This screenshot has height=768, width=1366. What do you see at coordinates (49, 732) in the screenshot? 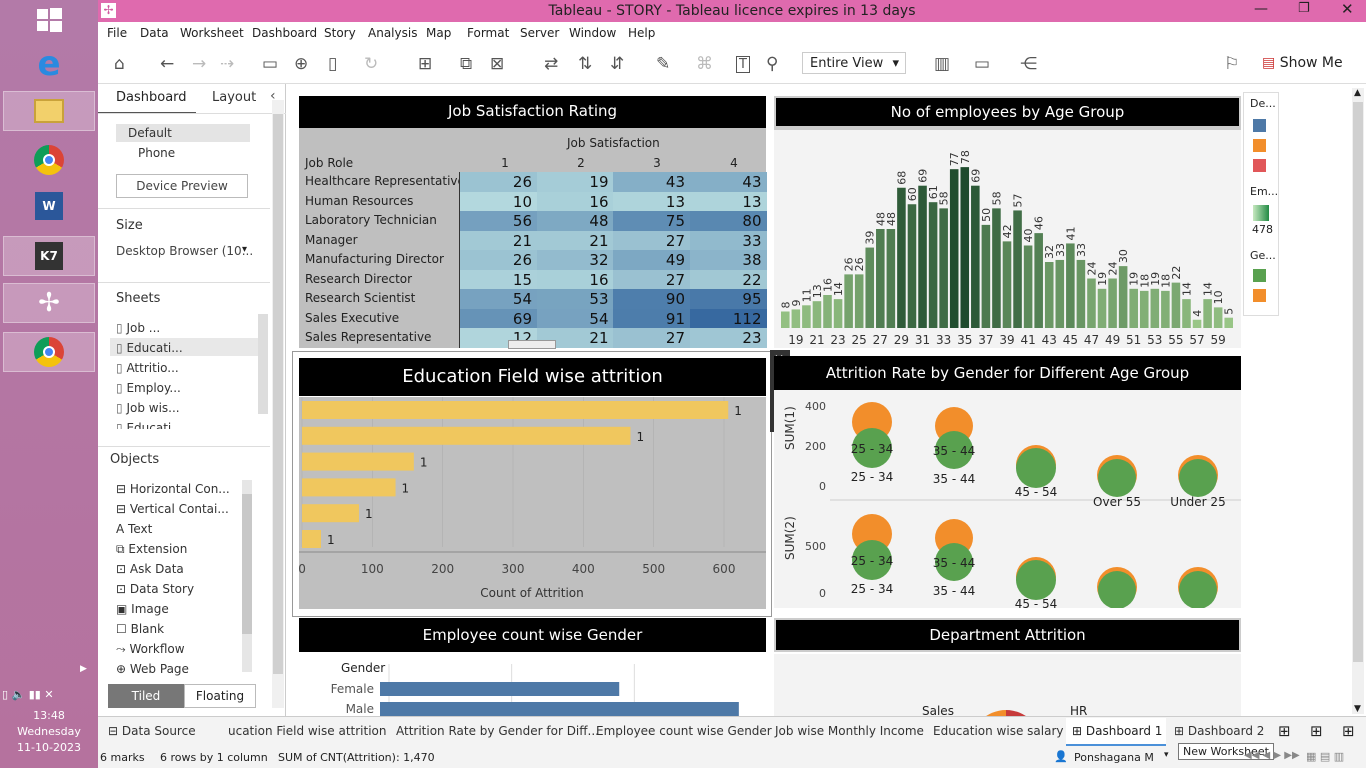
I see `clock: 13:48 Wednesday 11-10-2023` at bounding box center [49, 732].